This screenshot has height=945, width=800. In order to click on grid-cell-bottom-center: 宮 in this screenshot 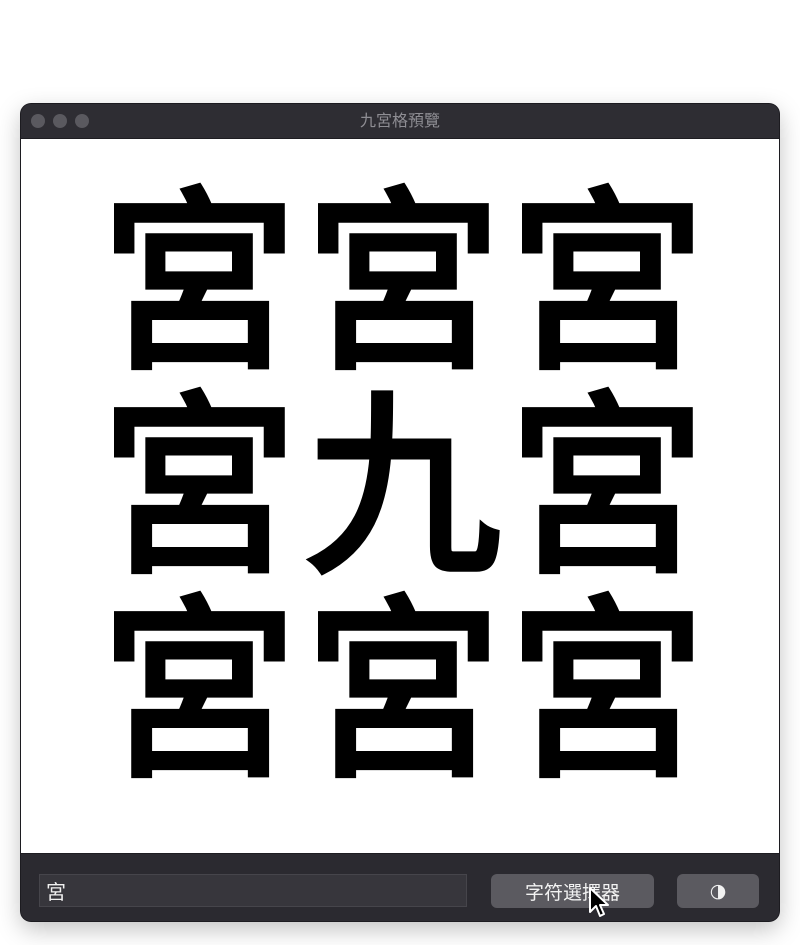, I will do `click(402, 692)`.